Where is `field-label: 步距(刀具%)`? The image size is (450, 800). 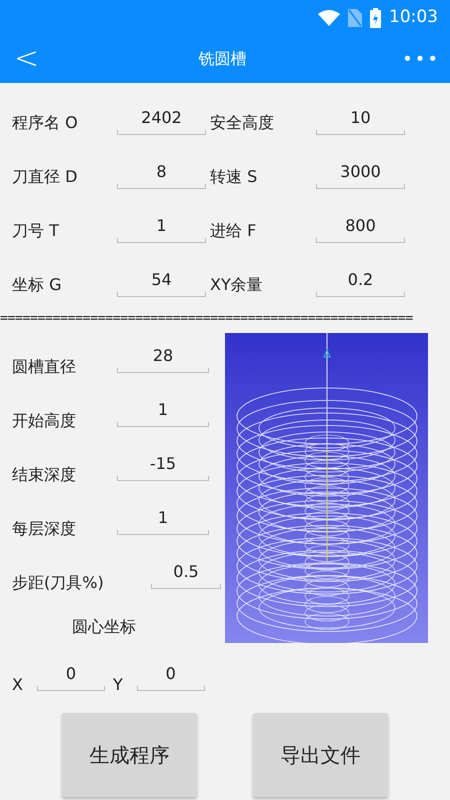
field-label: 步距(刀具%) is located at coordinates (58, 583).